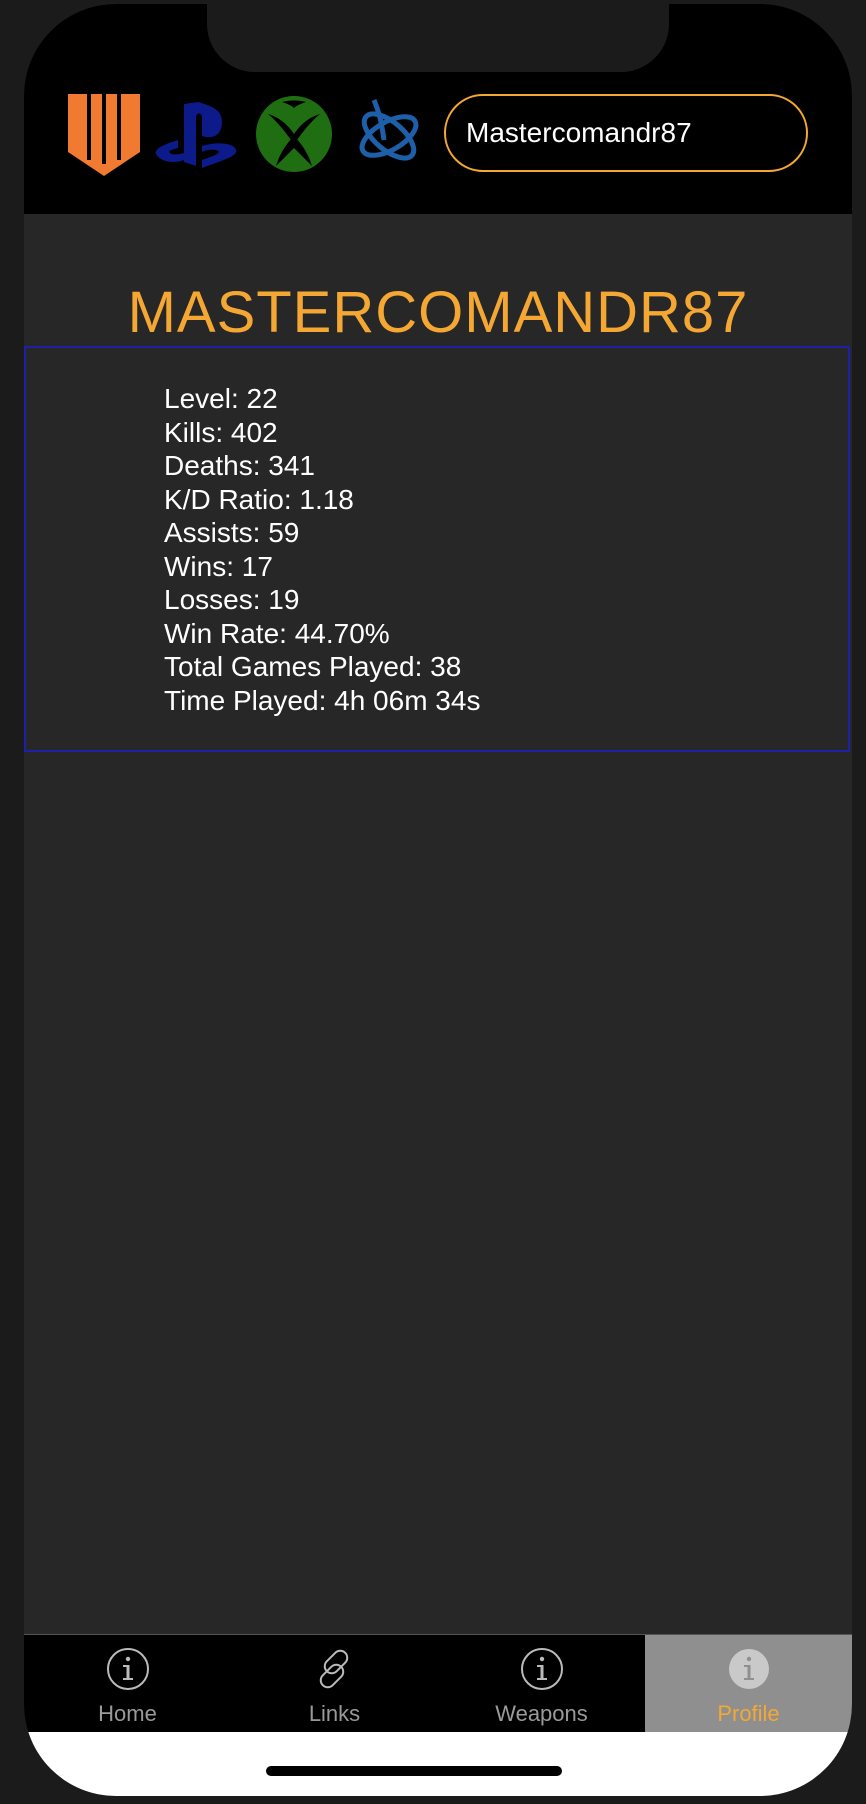 This screenshot has width=866, height=1804. Describe the element at coordinates (221, 398) in the screenshot. I see `stat-level: Level: 22` at that location.